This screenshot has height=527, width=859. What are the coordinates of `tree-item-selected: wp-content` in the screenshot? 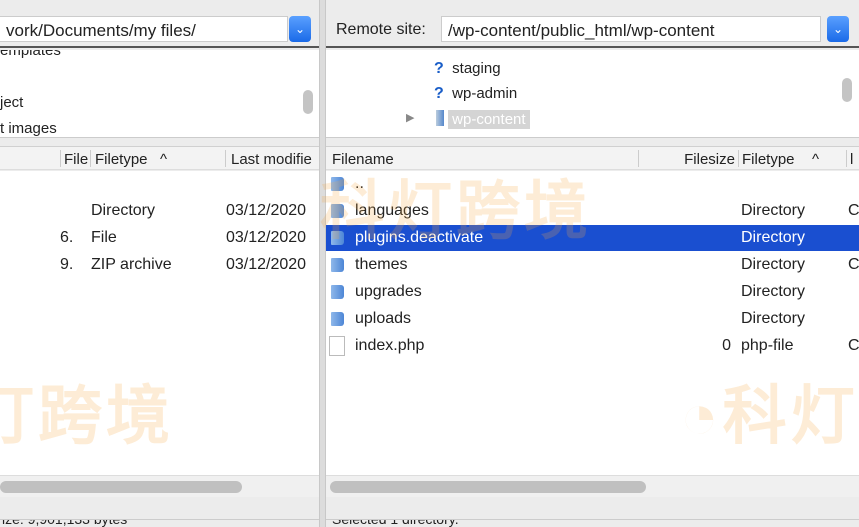 It's located at (483, 119).